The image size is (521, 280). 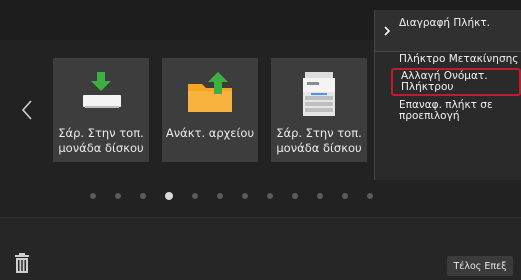 What do you see at coordinates (319, 93) in the screenshot?
I see `printer-scanner-icon` at bounding box center [319, 93].